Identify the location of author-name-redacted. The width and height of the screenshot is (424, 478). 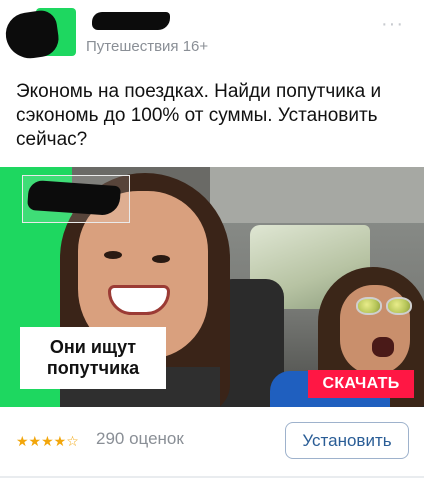
(131, 21).